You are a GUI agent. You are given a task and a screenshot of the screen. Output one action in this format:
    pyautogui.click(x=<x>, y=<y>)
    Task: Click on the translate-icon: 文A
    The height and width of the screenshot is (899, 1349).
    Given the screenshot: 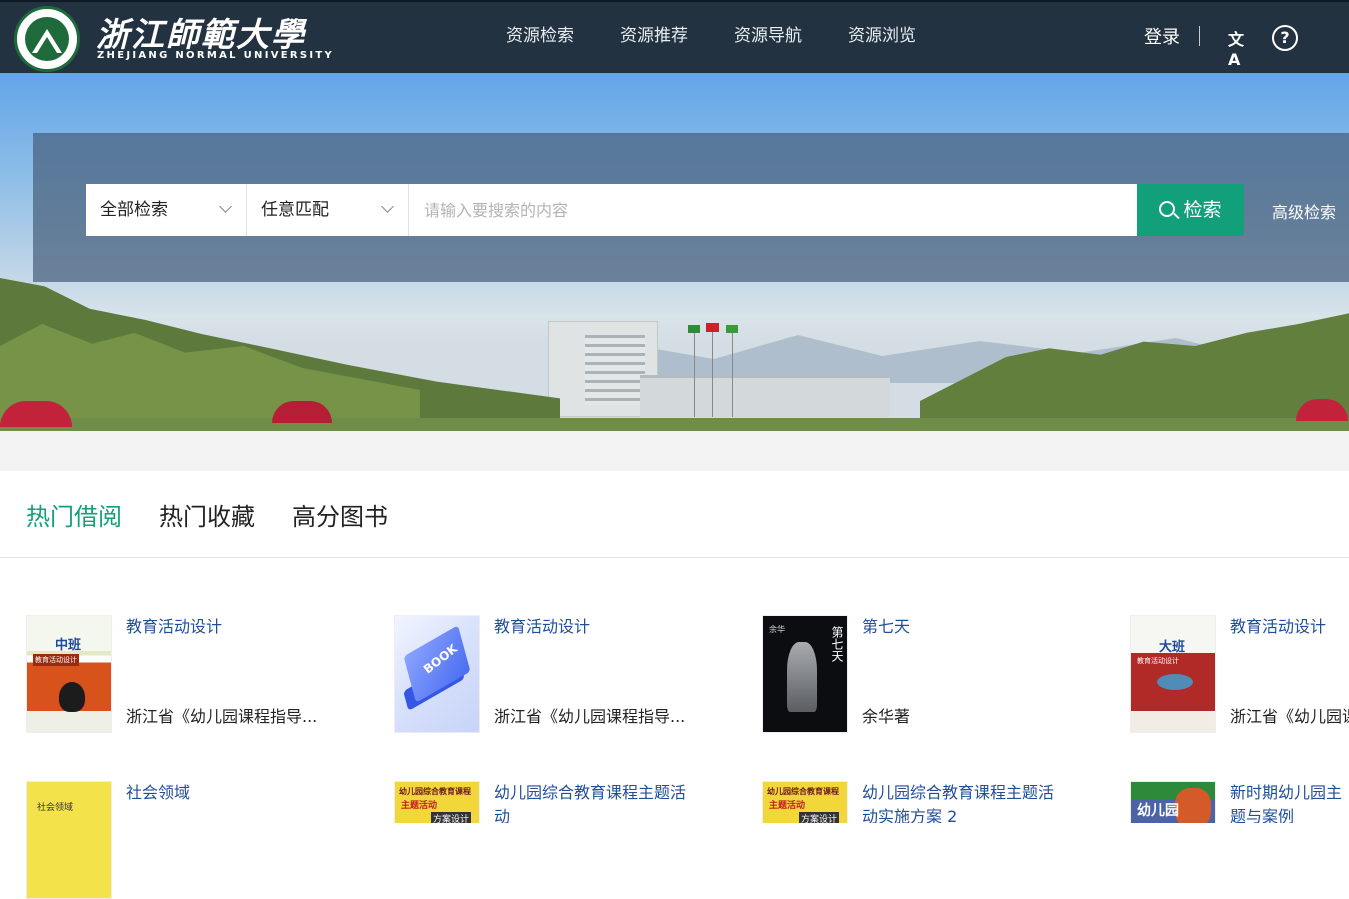 What is the action you would take?
    pyautogui.click(x=1239, y=47)
    